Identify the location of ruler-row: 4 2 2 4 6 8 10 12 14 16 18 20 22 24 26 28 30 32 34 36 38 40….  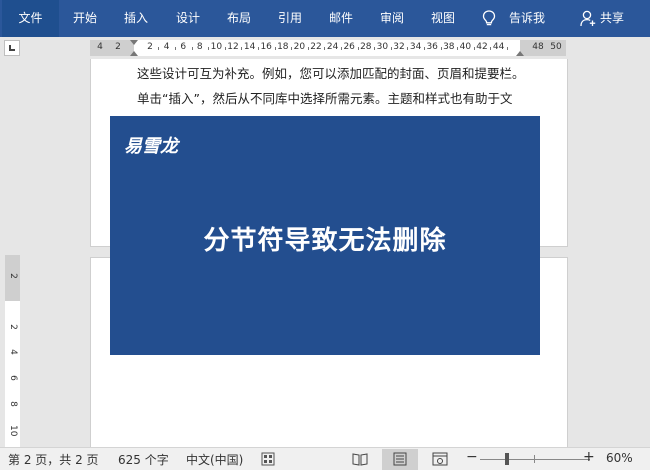
(325, 48).